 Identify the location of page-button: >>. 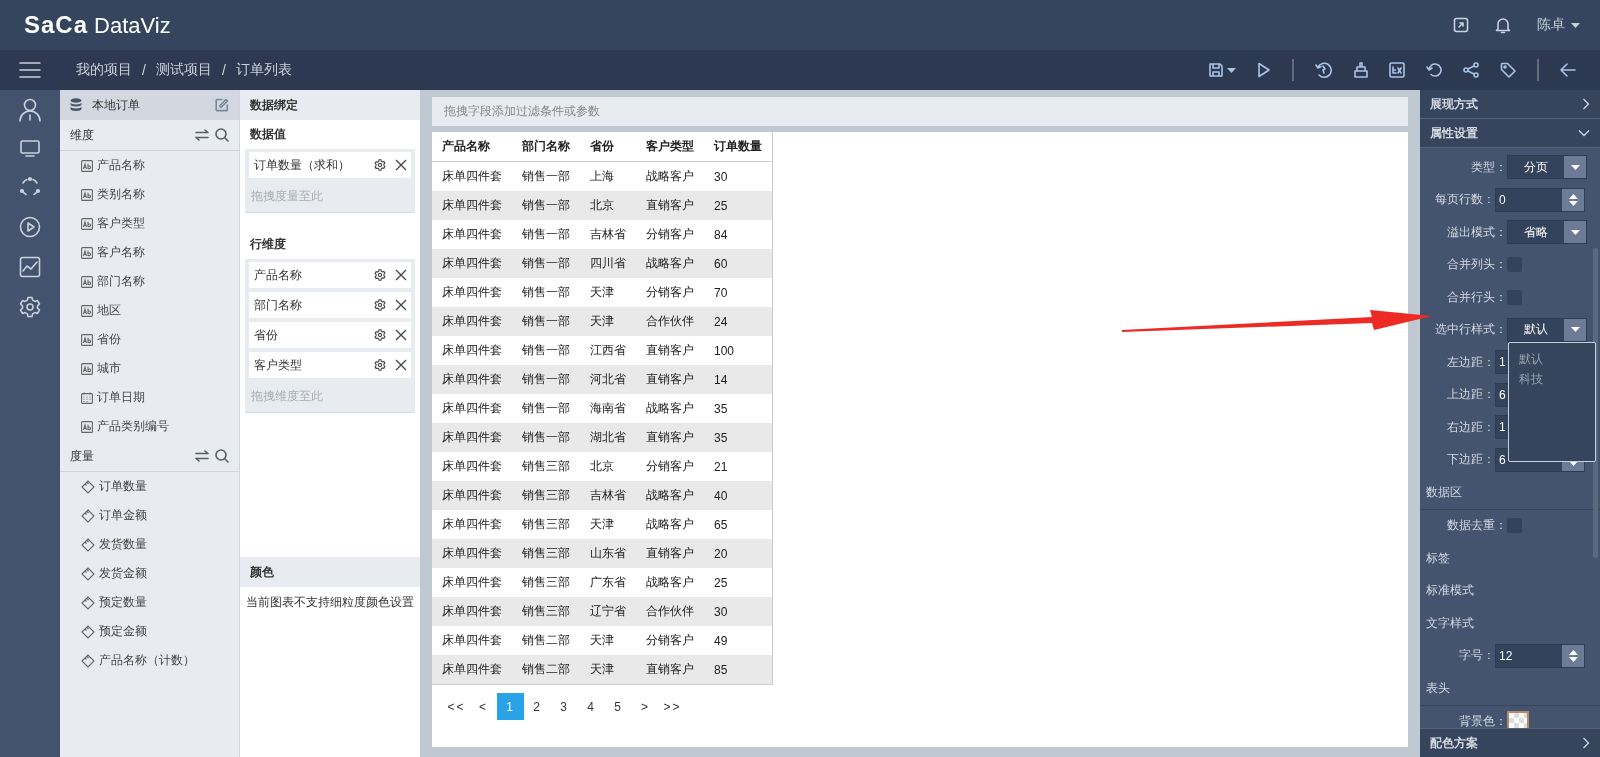
(672, 706).